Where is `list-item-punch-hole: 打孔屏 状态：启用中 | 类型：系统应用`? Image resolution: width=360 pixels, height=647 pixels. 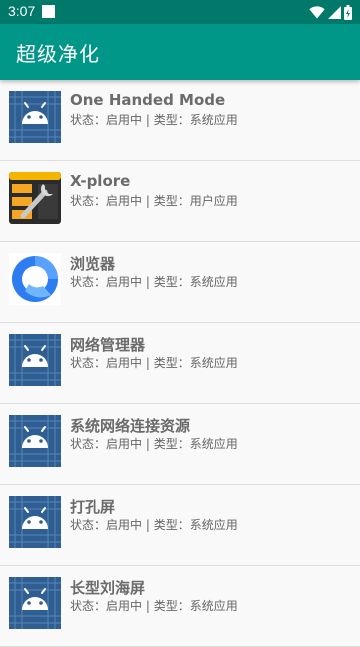 list-item-punch-hole: 打孔屏 状态：启用中 | 类型：系统应用 is located at coordinates (180, 525).